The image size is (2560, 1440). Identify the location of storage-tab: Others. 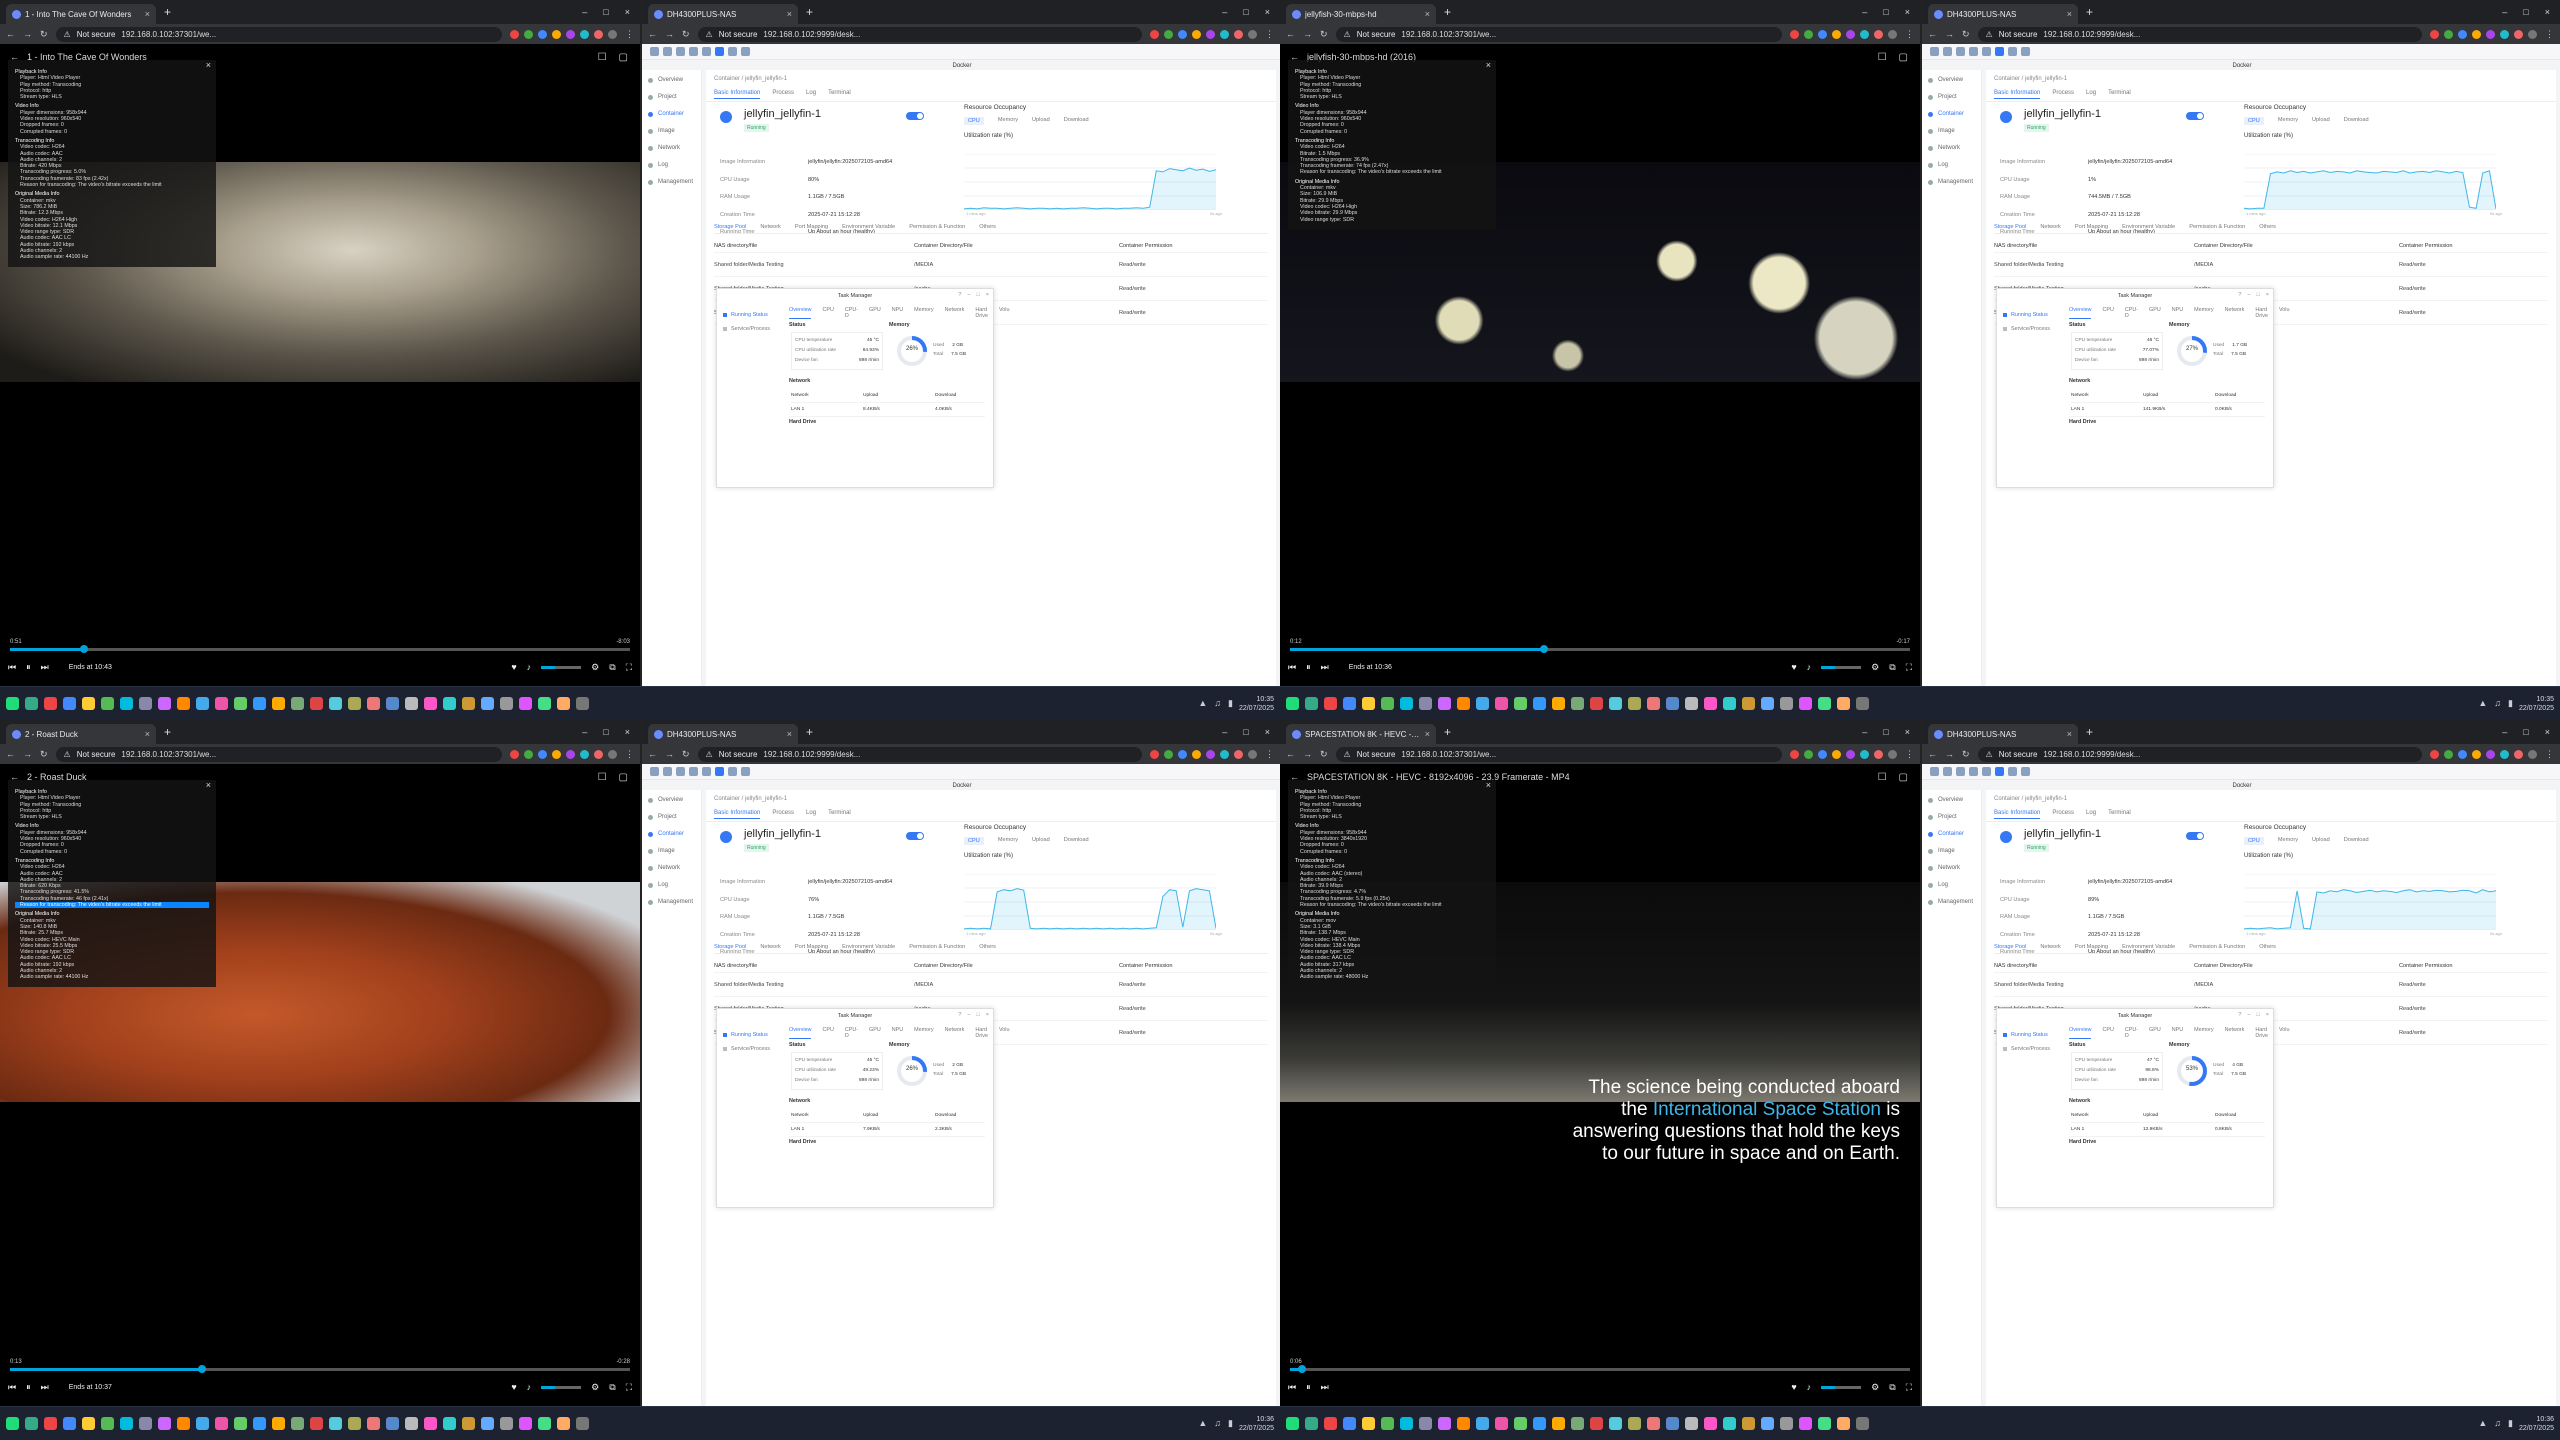
(2267, 947).